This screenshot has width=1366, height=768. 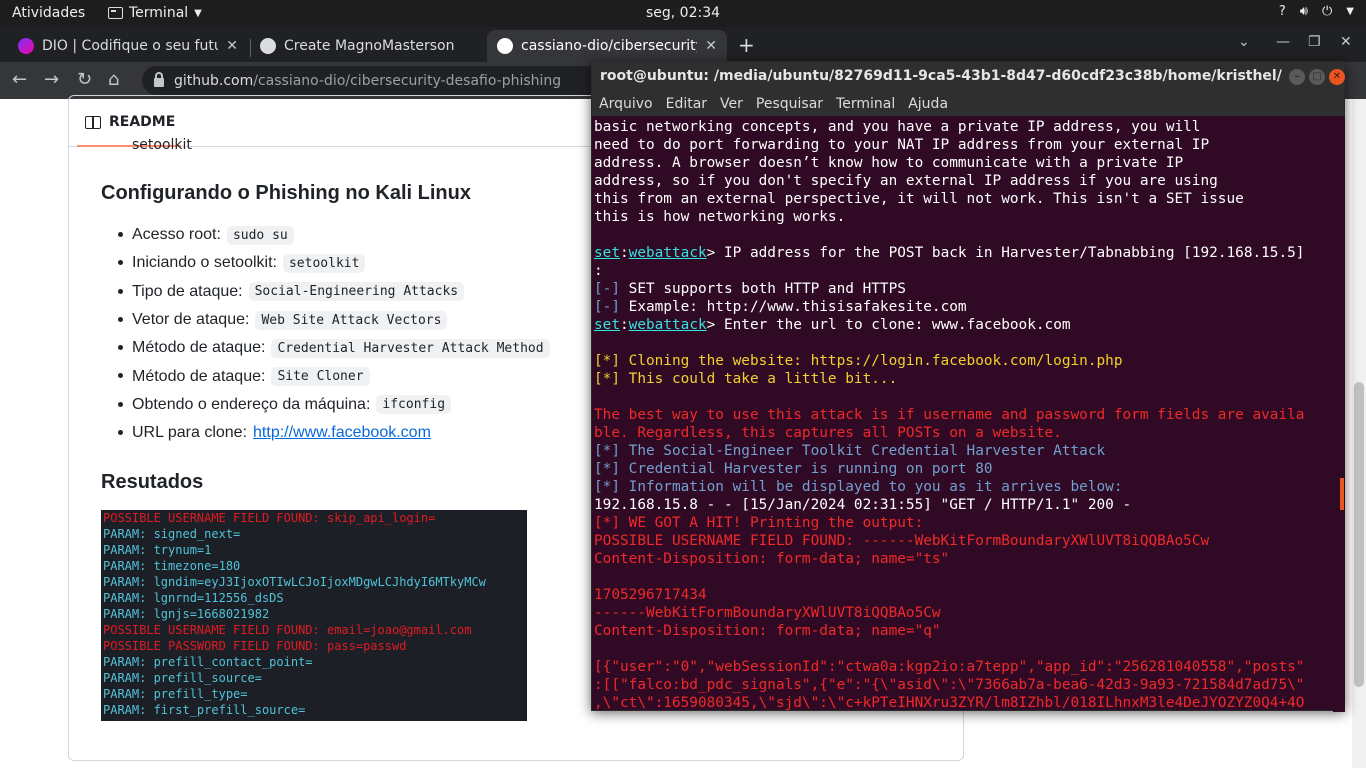 I want to click on book-icon, so click(x=93, y=122).